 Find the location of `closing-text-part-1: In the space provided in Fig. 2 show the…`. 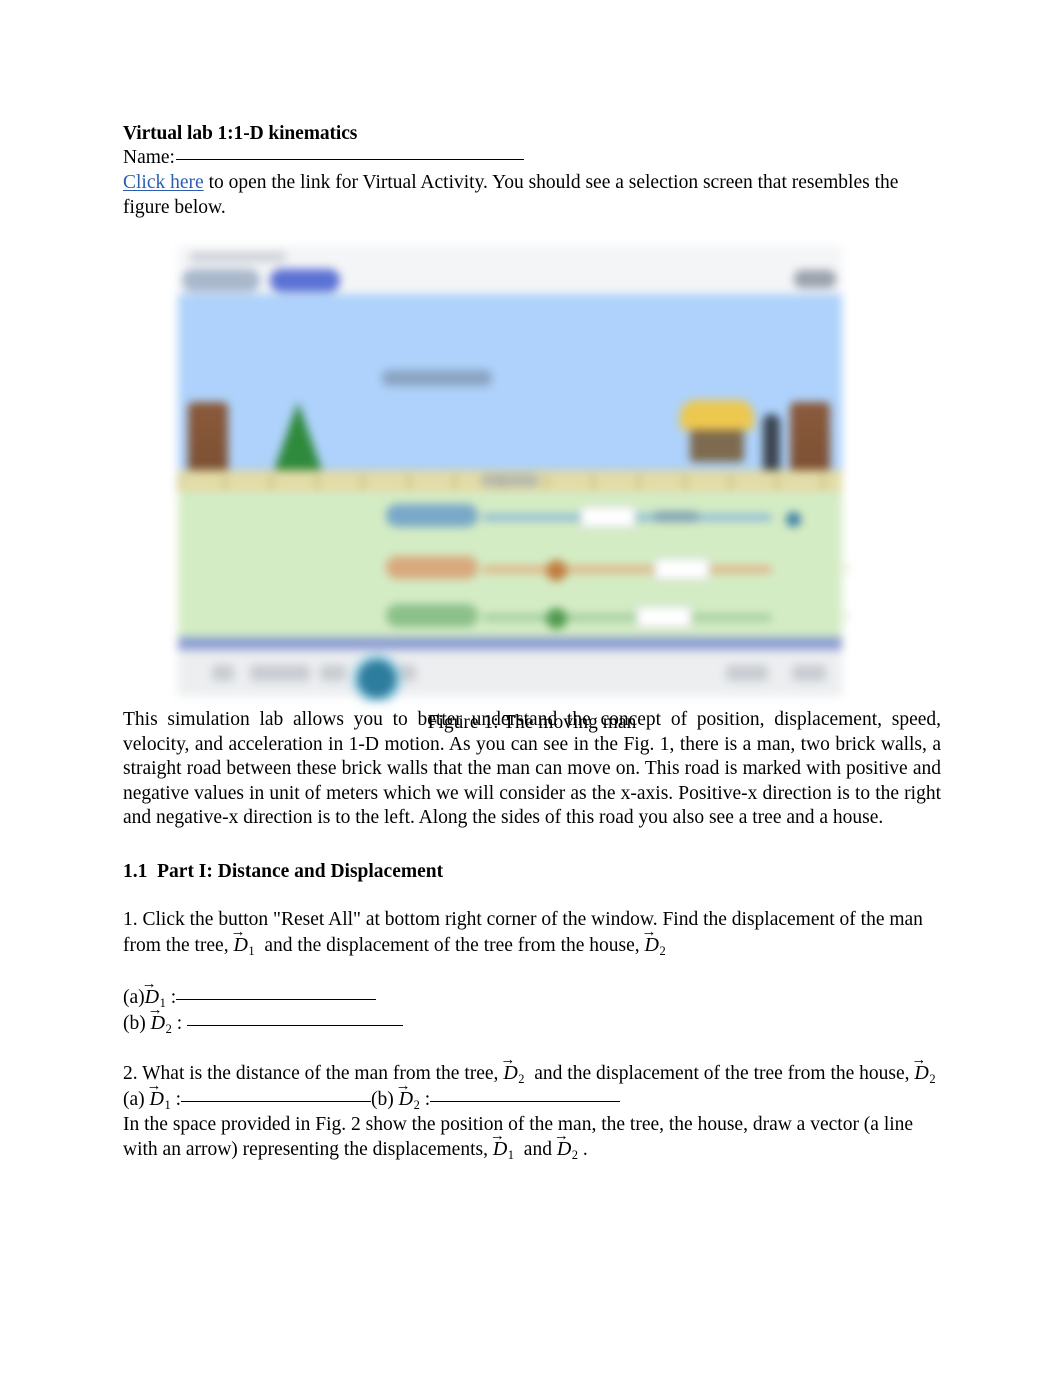

closing-text-part-1: In the space provided in Fig. 2 show the… is located at coordinates (518, 1137).